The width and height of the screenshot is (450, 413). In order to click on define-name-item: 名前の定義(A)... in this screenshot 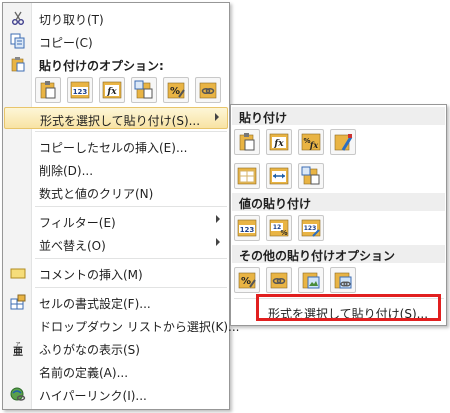, I will do `click(116, 371)`.